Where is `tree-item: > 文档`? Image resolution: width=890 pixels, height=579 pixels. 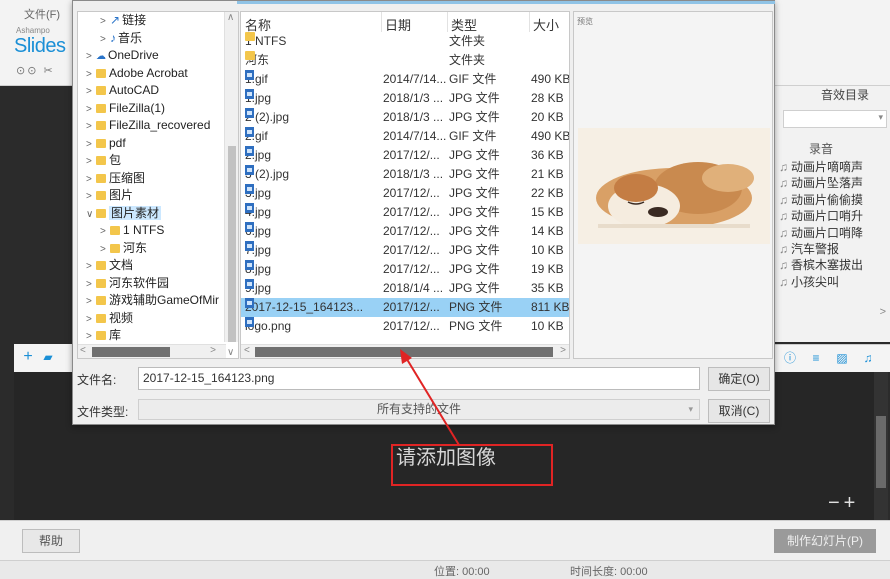 tree-item: > 文档 is located at coordinates (109, 266).